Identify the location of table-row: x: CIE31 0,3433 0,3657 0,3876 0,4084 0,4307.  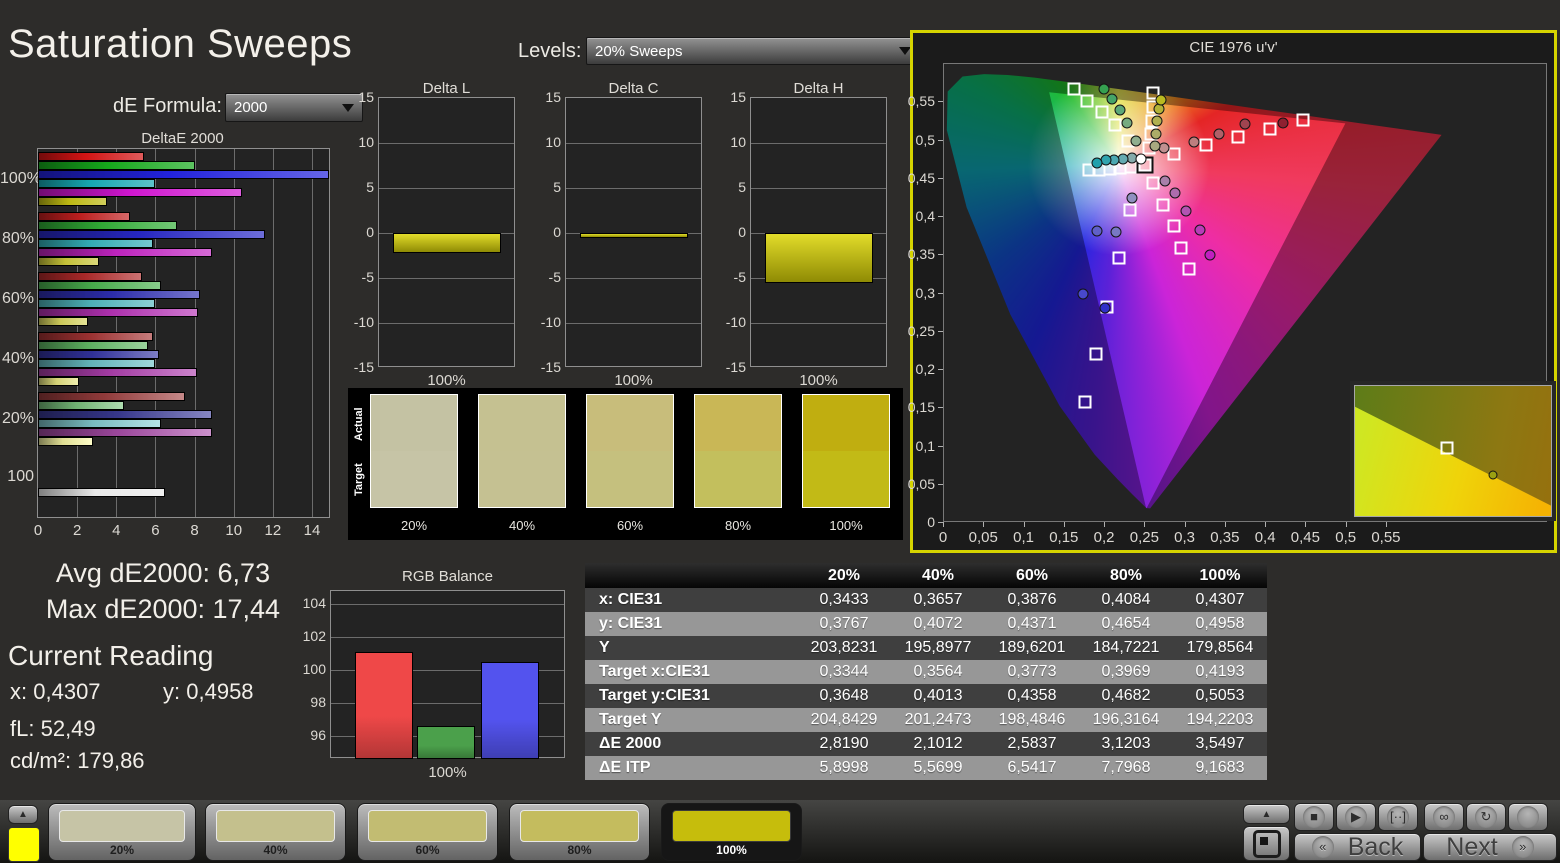
(926, 600).